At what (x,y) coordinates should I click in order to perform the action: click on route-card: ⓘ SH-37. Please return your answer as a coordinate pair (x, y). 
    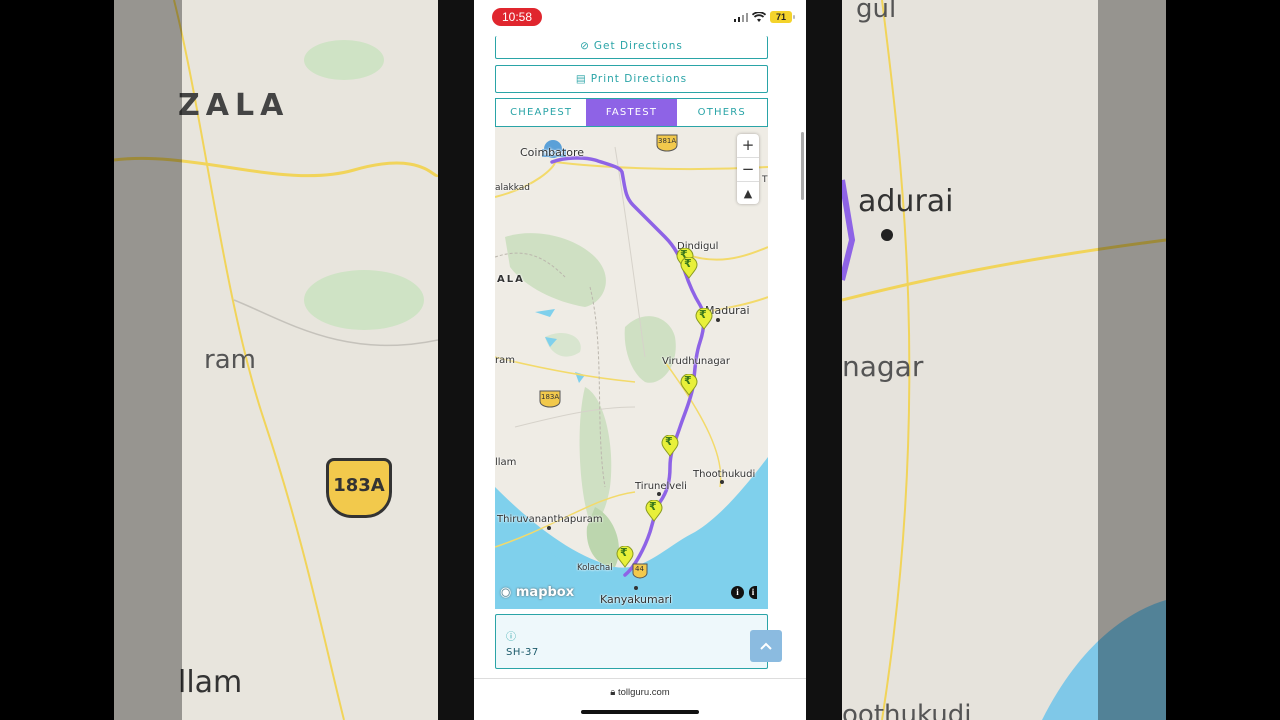
    Looking at the image, I should click on (631, 641).